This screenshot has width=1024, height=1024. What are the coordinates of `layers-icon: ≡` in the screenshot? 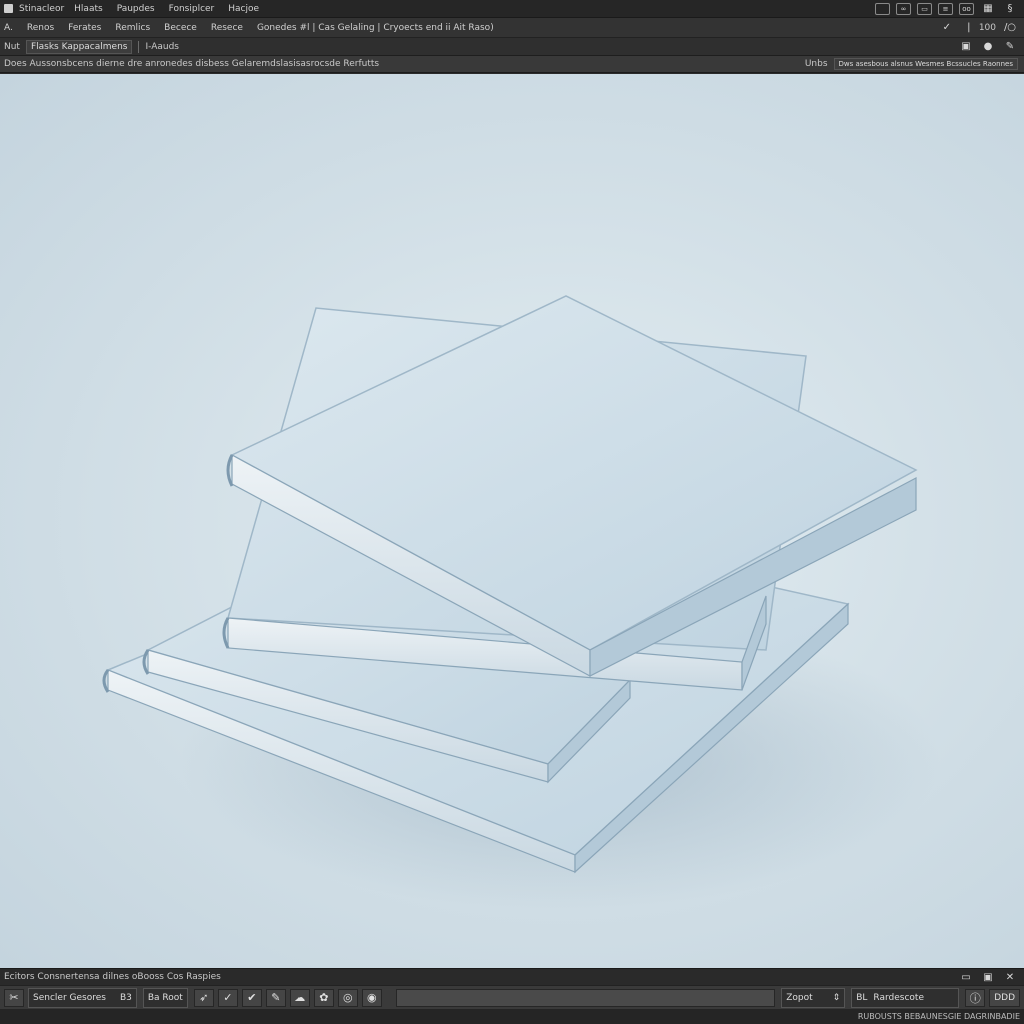 It's located at (945, 8).